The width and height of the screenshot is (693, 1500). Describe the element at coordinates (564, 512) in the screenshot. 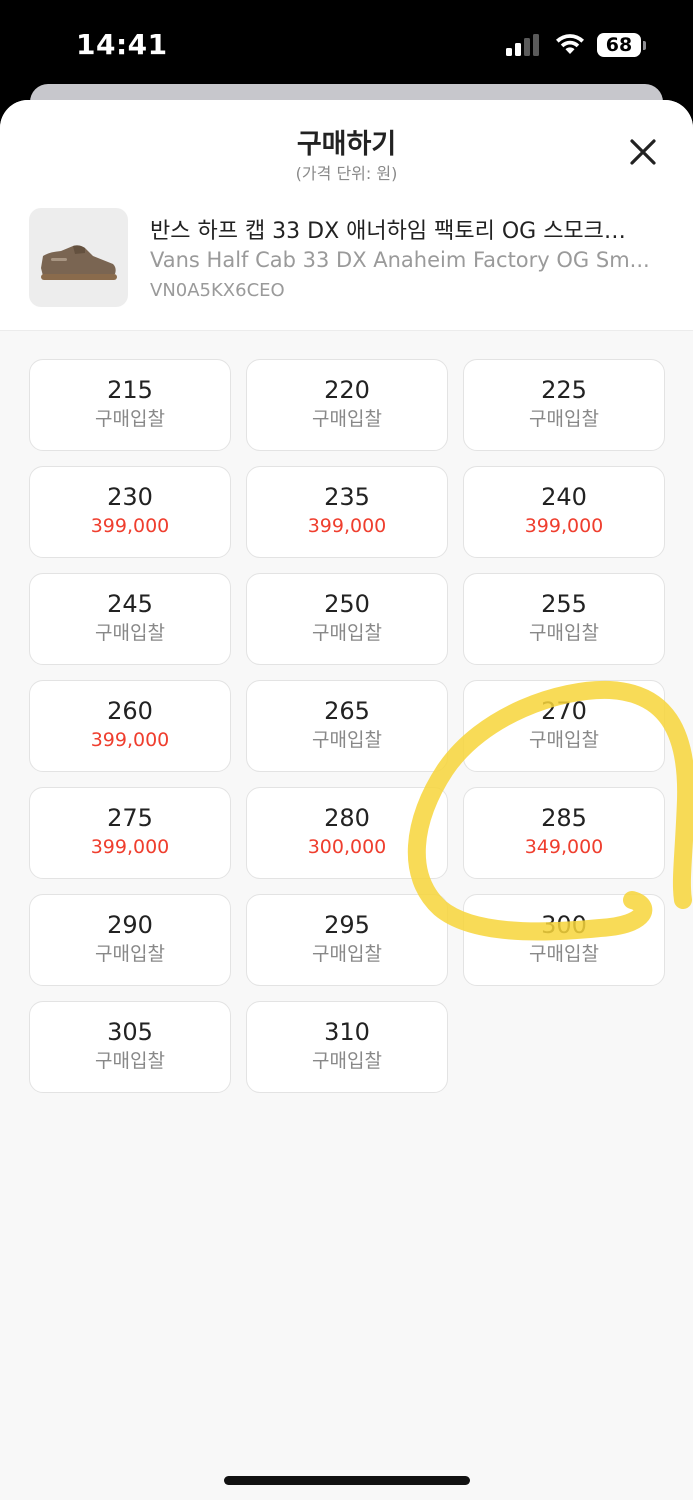

I see `size-option-240: 240 399,000` at that location.